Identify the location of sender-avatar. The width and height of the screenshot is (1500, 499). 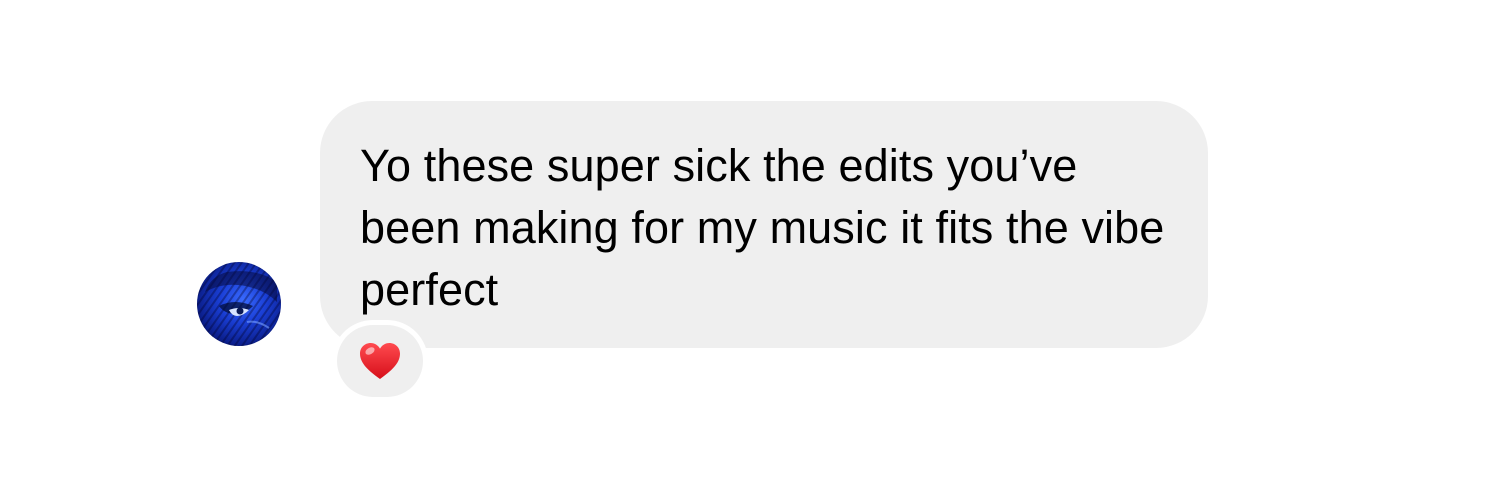
(239, 304).